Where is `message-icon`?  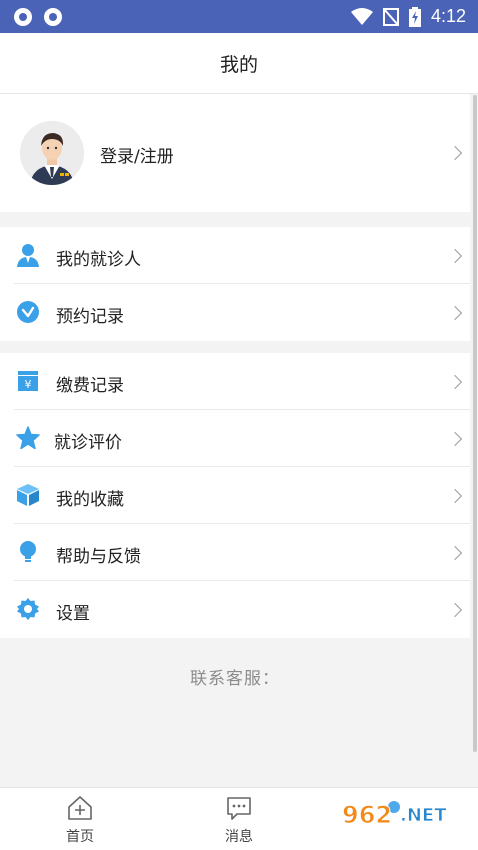 message-icon is located at coordinates (239, 808).